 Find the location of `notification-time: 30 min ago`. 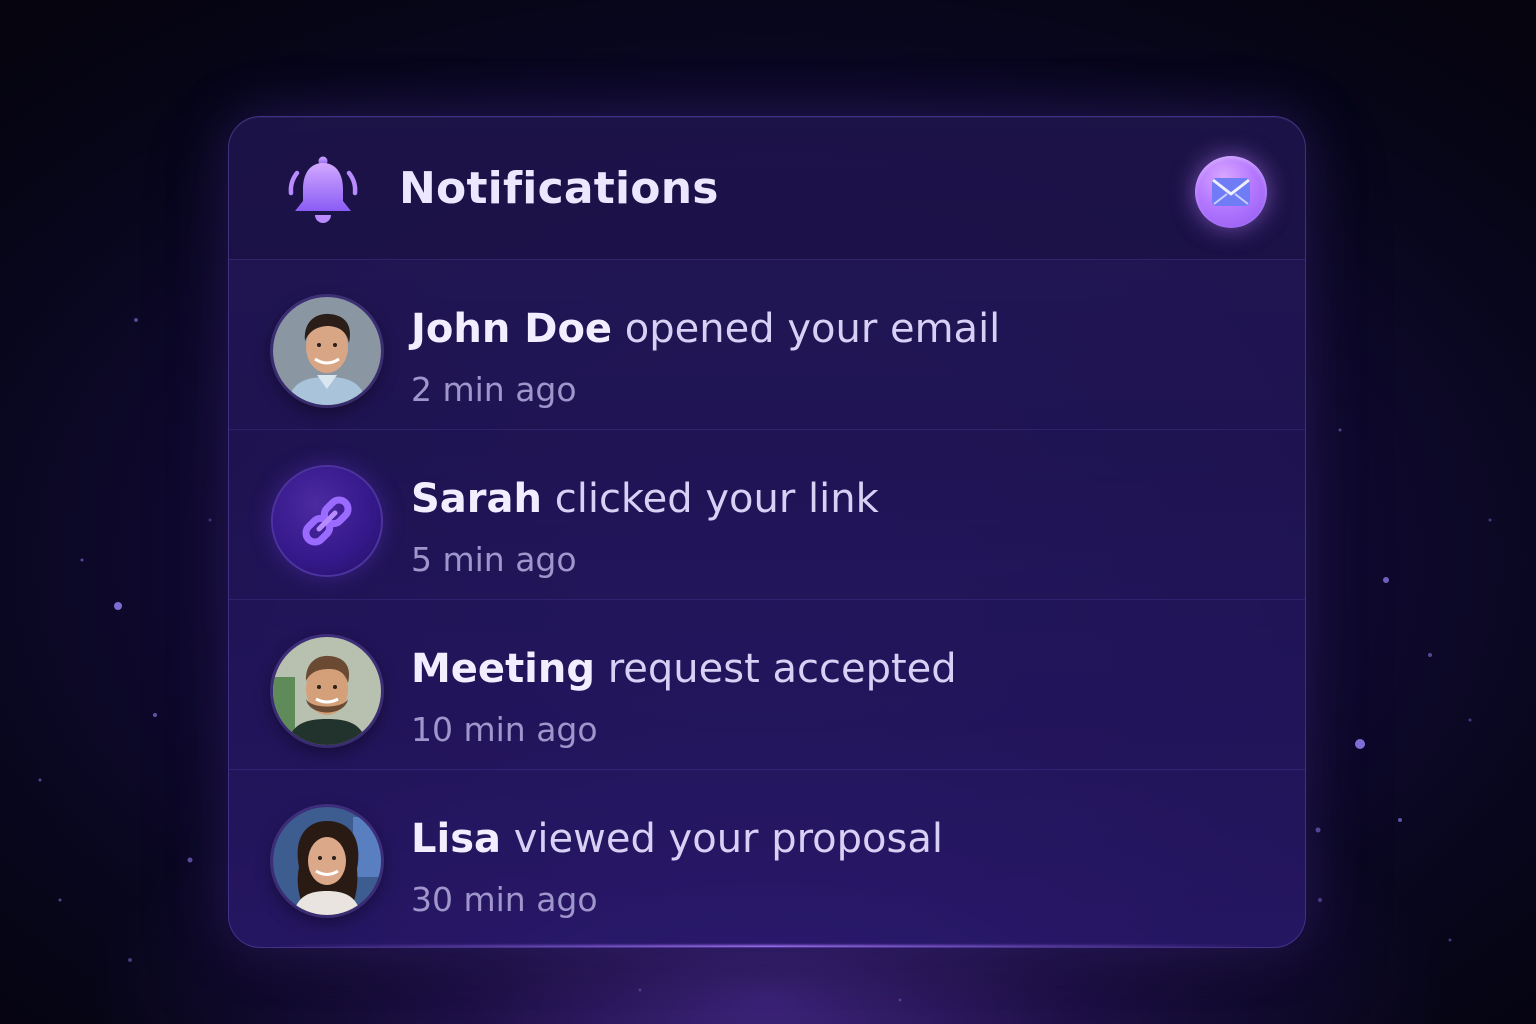

notification-time: 30 min ago is located at coordinates (504, 899).